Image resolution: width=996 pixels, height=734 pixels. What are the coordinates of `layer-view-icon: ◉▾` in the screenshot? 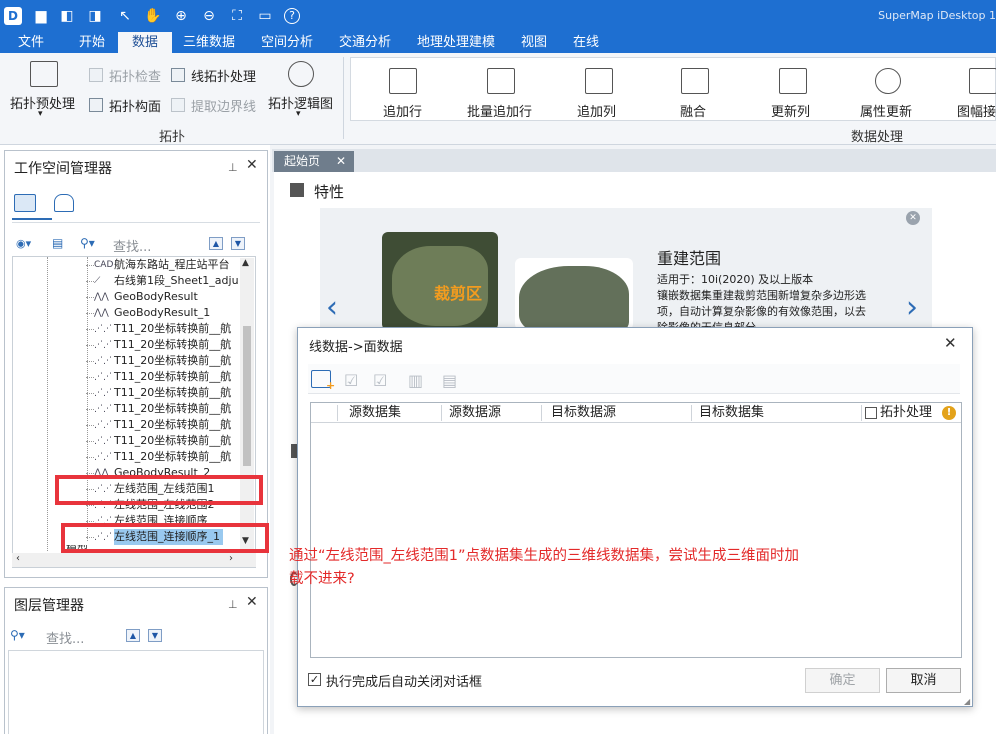 It's located at (23, 243).